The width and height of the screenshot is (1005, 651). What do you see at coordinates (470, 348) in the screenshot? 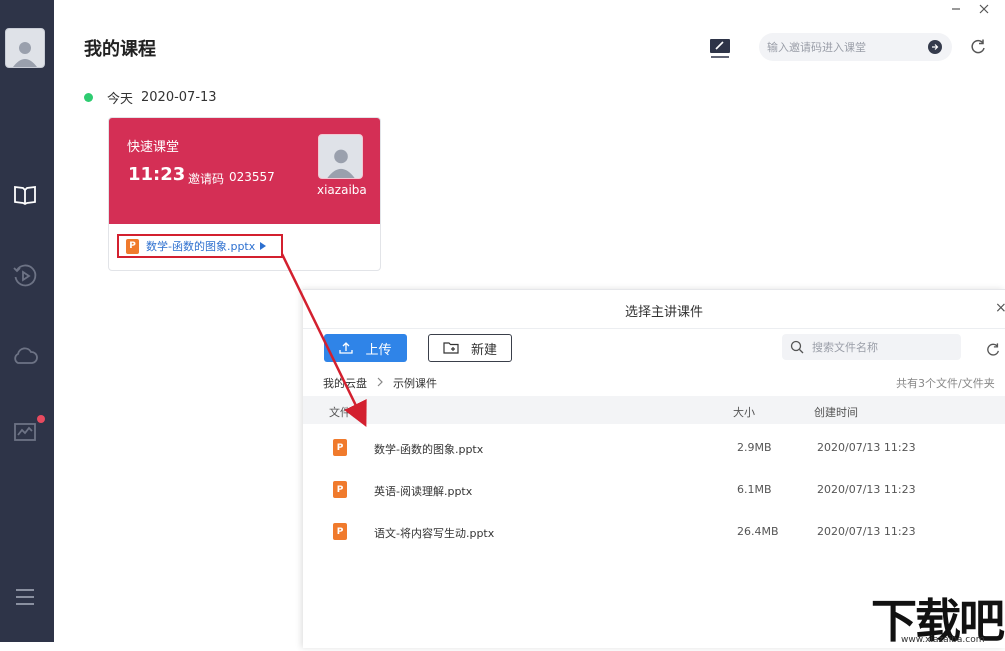
I see `new-folder-button: 新建` at bounding box center [470, 348].